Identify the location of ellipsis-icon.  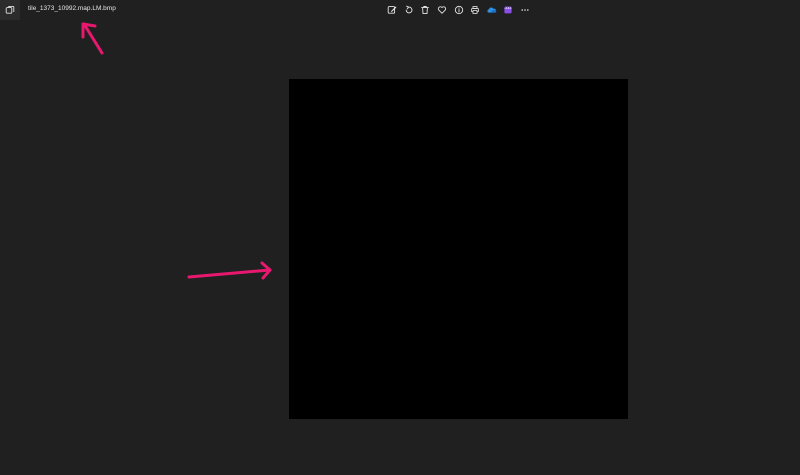
(525, 10).